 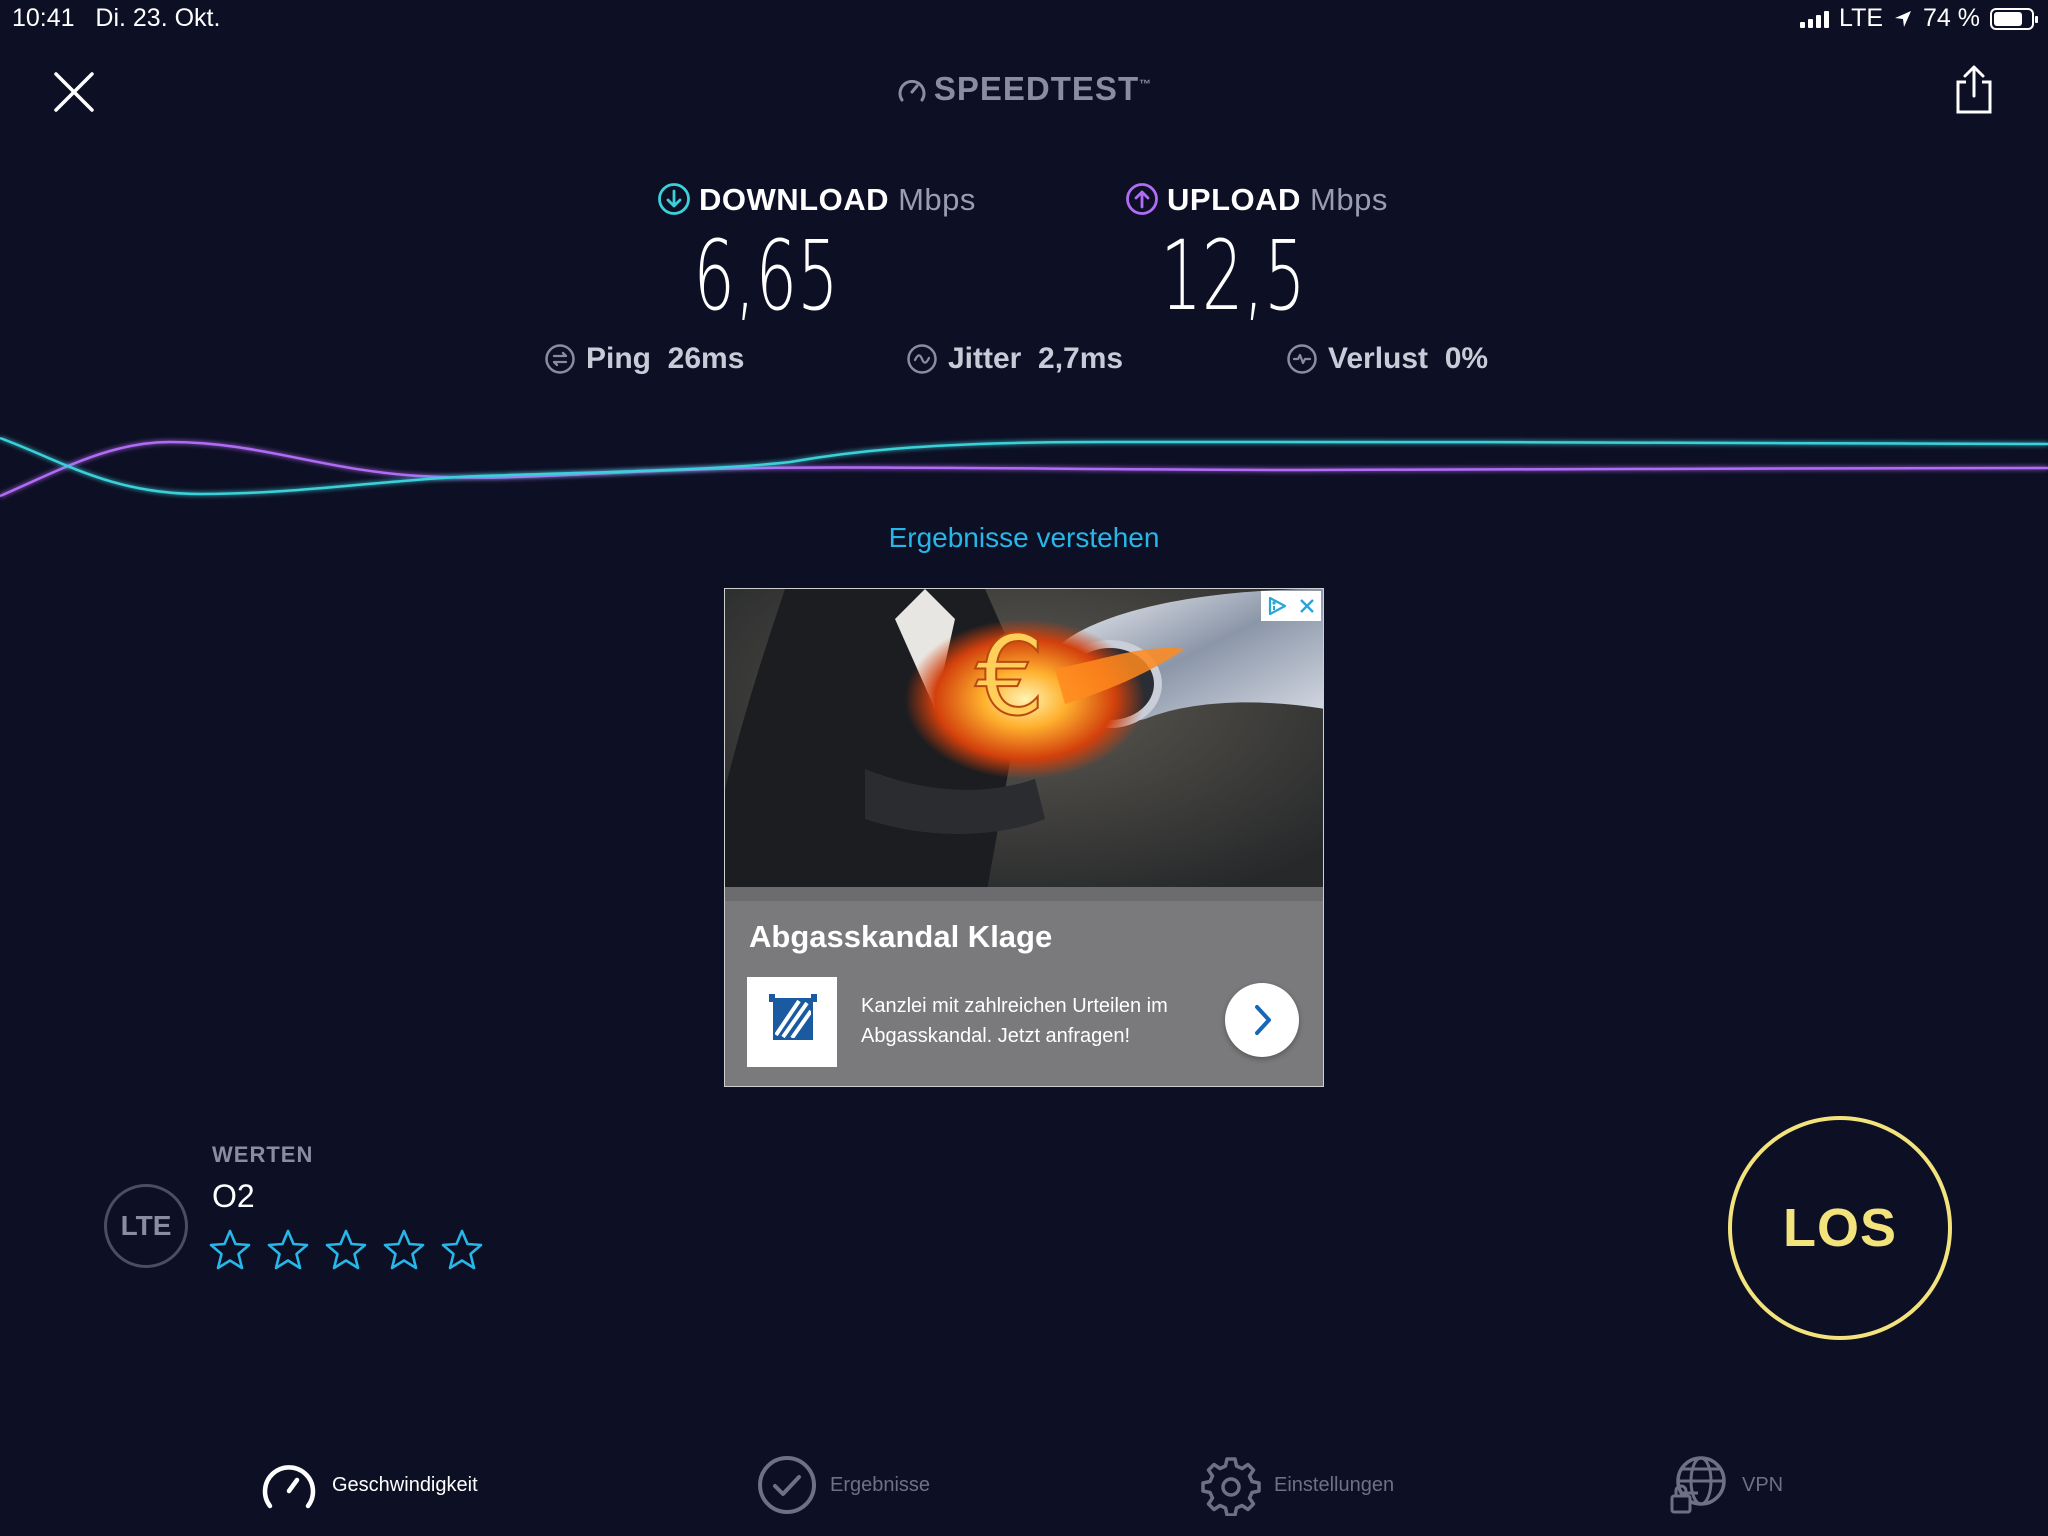 What do you see at coordinates (937, 199) in the screenshot?
I see `download-unit: Mbps` at bounding box center [937, 199].